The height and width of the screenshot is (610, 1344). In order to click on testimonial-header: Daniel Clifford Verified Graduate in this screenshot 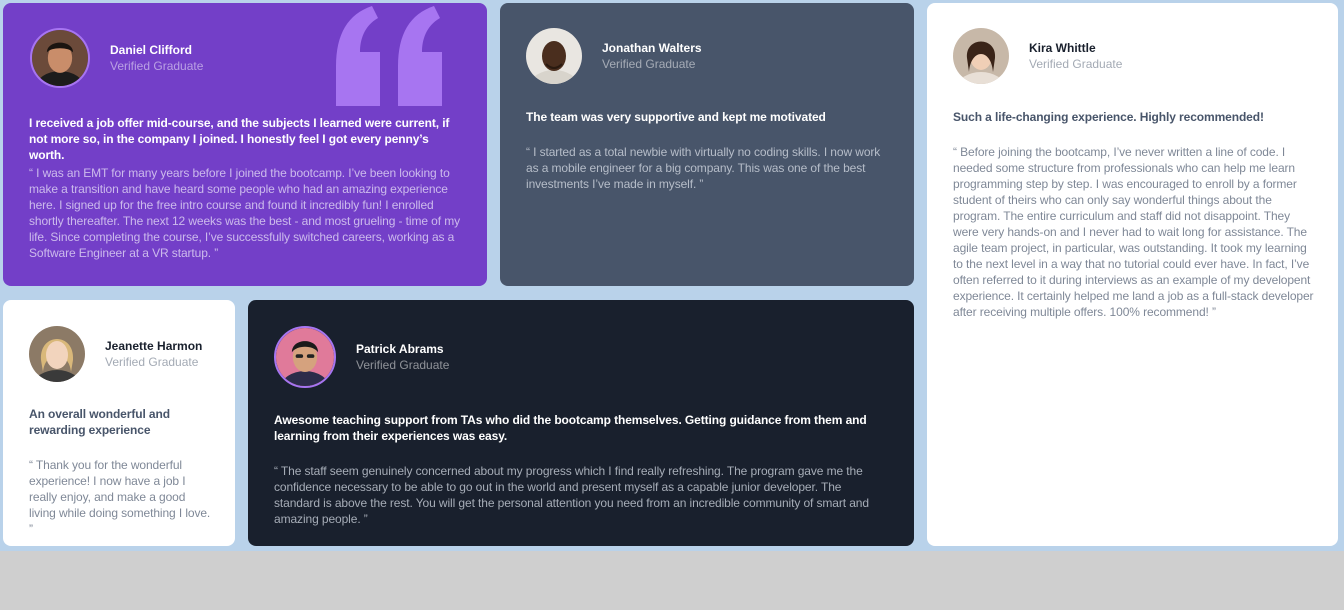, I will do `click(116, 58)`.